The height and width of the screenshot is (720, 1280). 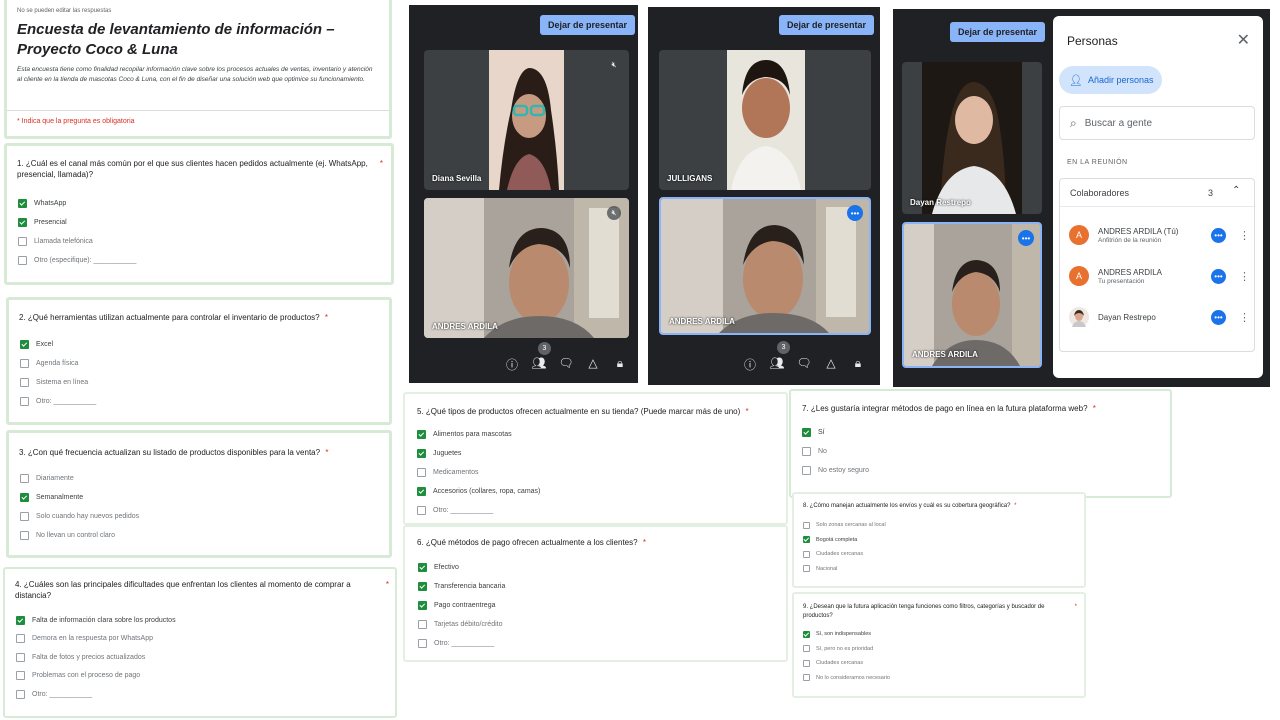 I want to click on option-item: No llevan un control claro, so click(x=79, y=535).